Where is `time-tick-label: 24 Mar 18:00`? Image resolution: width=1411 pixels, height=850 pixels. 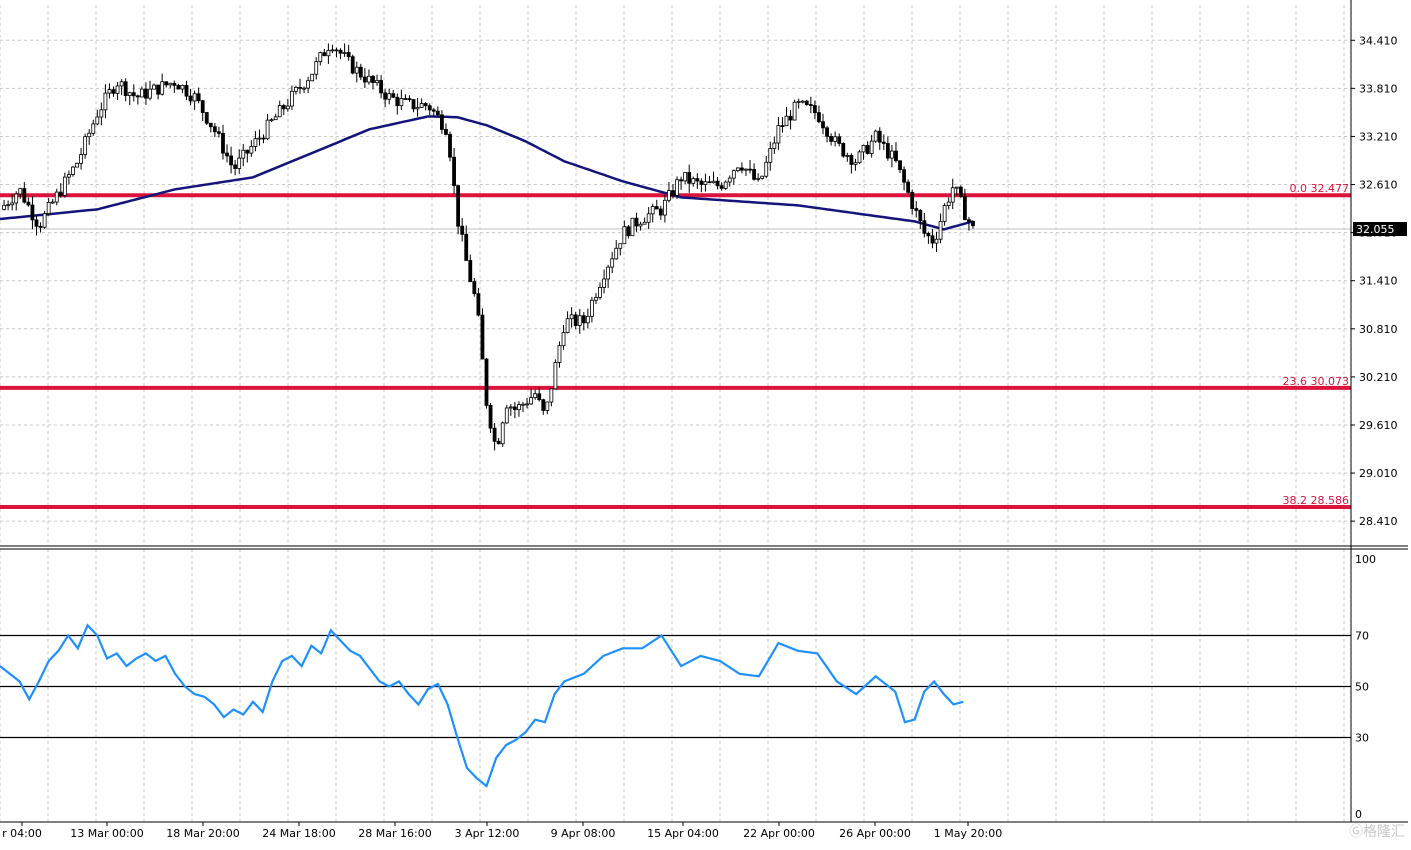
time-tick-label: 24 Mar 18:00 is located at coordinates (298, 833).